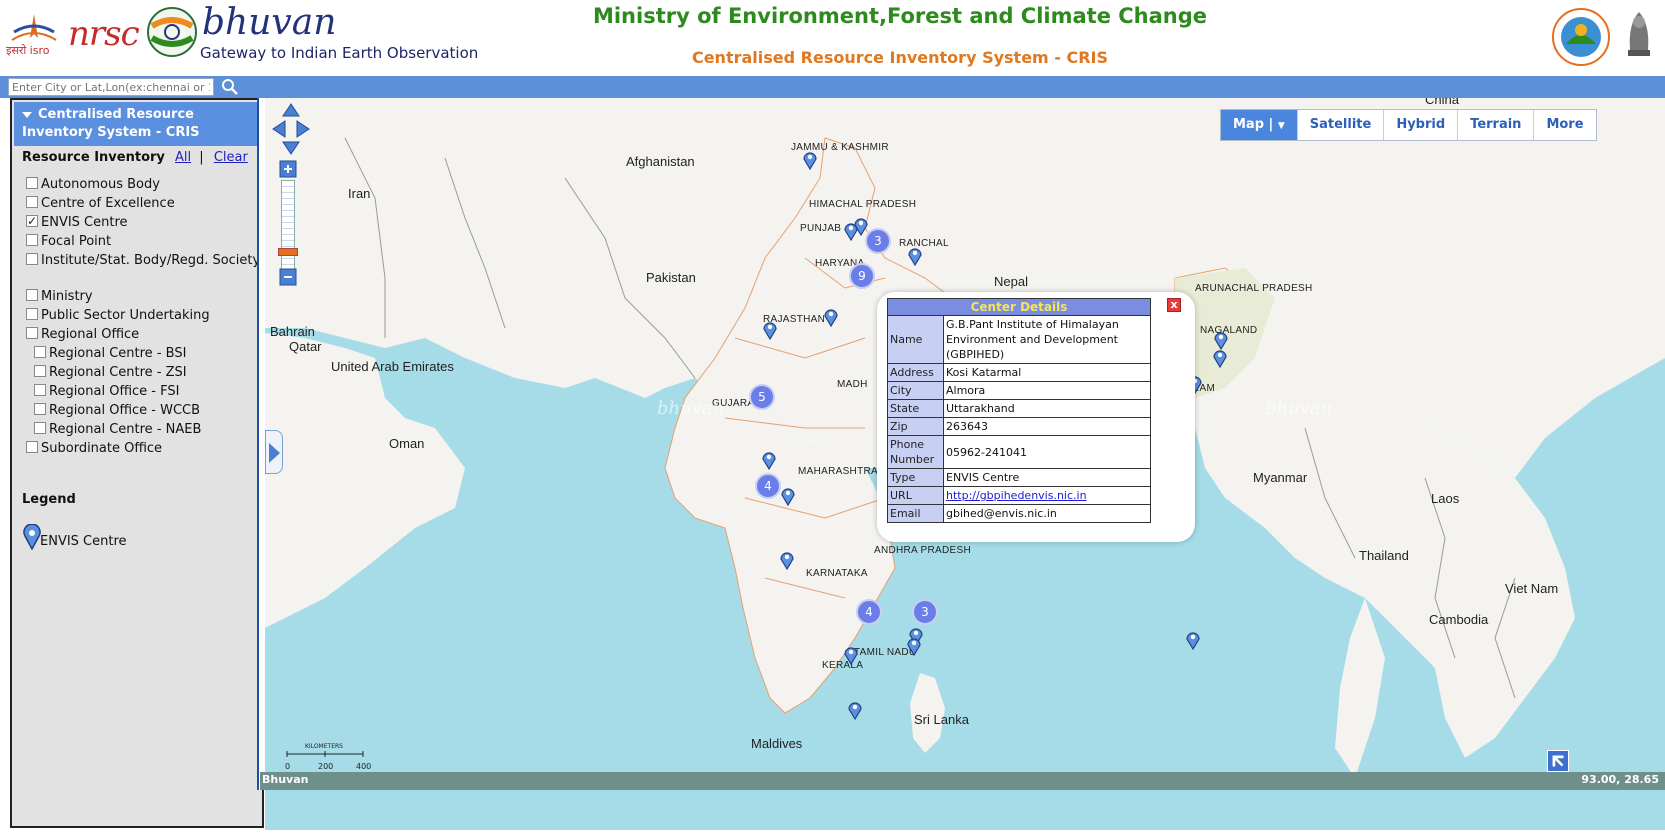  Describe the element at coordinates (230, 87) in the screenshot. I see `search-icon` at that location.